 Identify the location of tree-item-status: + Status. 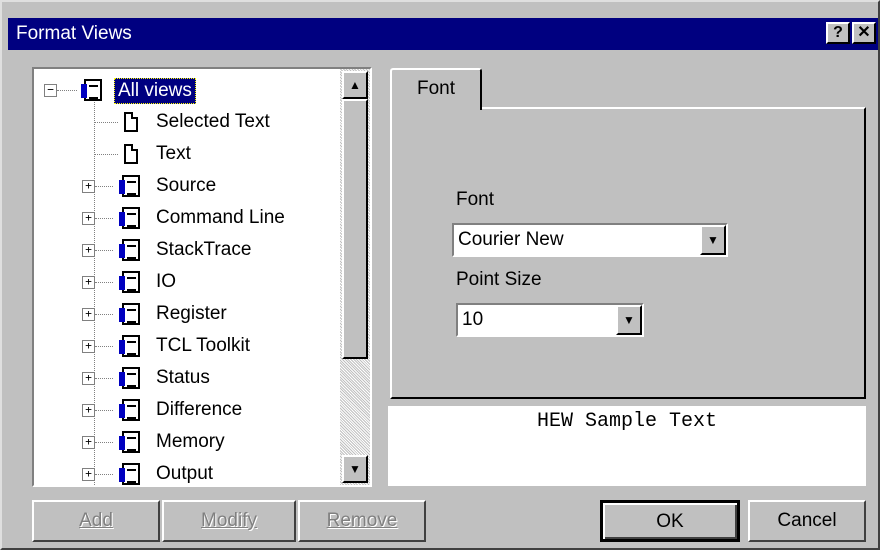
(187, 378).